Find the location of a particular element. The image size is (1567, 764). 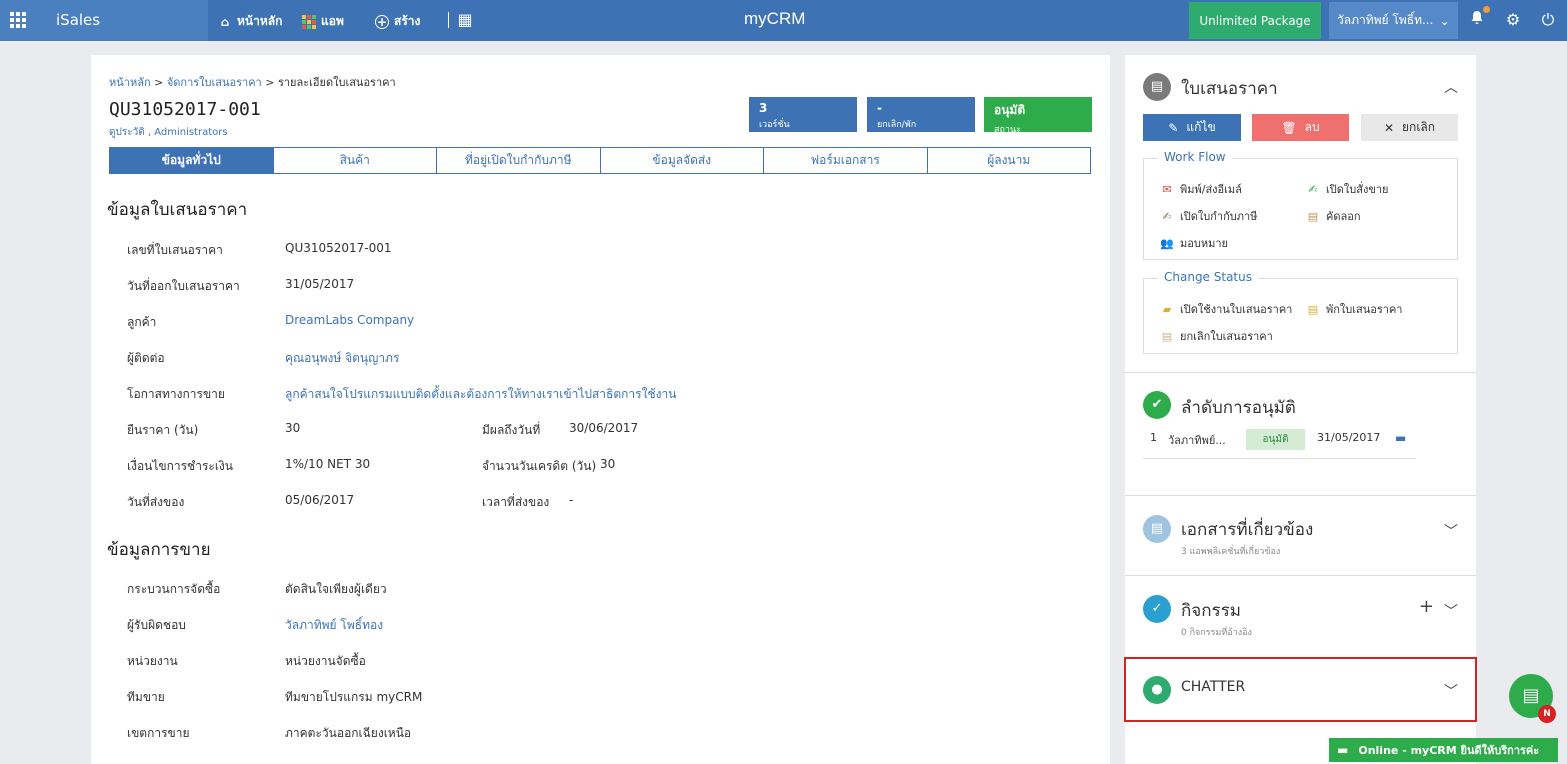

field-label: หน่วยงาน is located at coordinates (152, 661).